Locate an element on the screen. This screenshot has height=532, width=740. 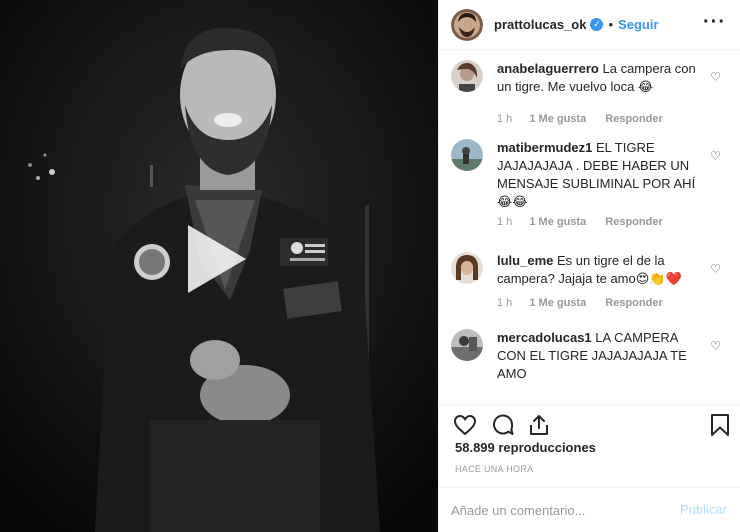
comment-username: mercadolucas1 is located at coordinates (544, 337).